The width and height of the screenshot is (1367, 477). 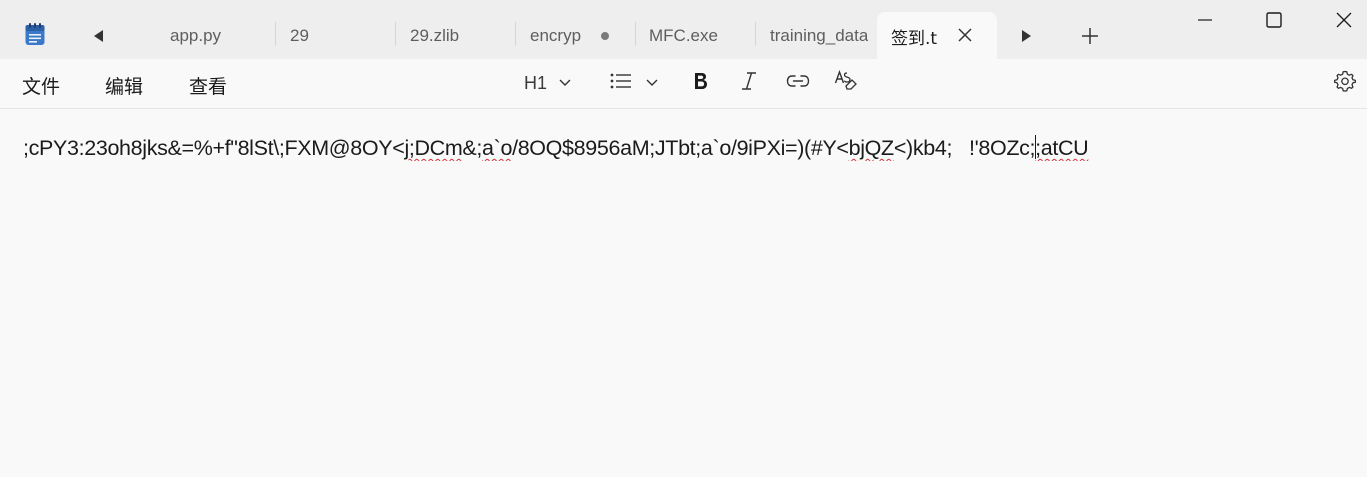 I want to click on tab-mfc-exe: MFC.exe, so click(x=696, y=35).